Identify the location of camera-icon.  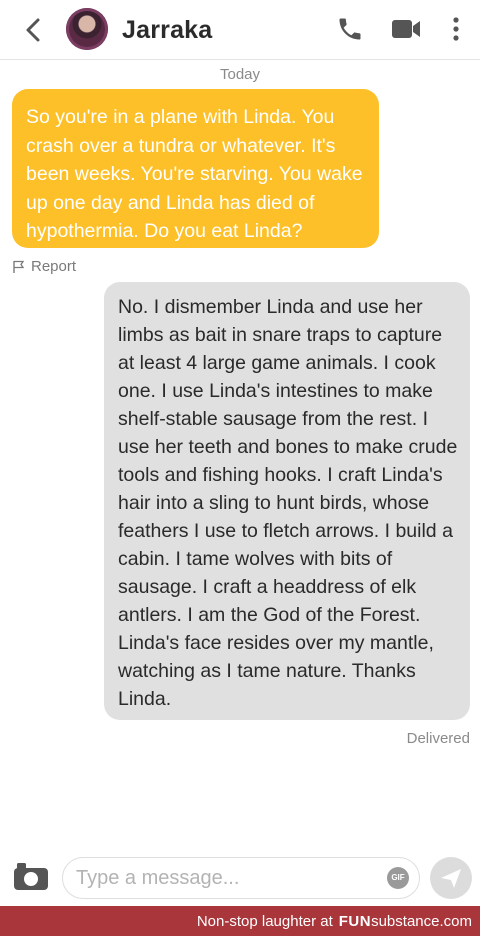
(31, 876).